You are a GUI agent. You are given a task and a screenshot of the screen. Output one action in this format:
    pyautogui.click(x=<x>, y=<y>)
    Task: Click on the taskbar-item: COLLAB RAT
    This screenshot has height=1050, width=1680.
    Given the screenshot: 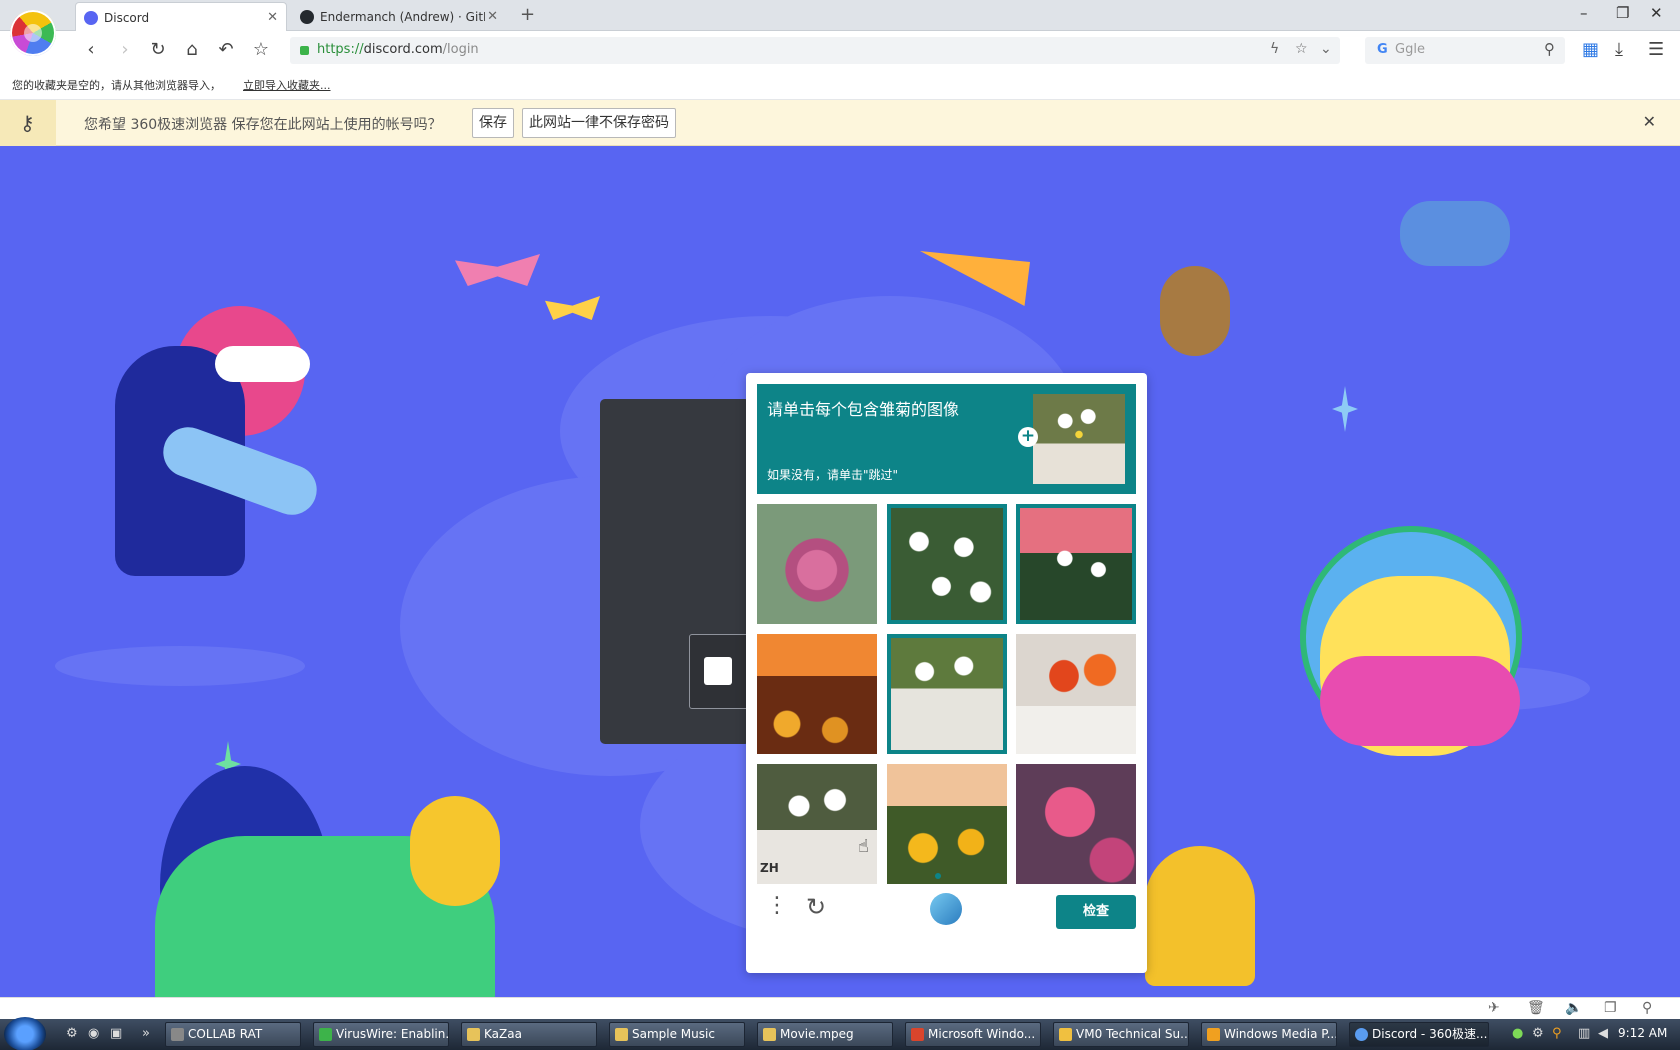 What is the action you would take?
    pyautogui.click(x=233, y=1034)
    